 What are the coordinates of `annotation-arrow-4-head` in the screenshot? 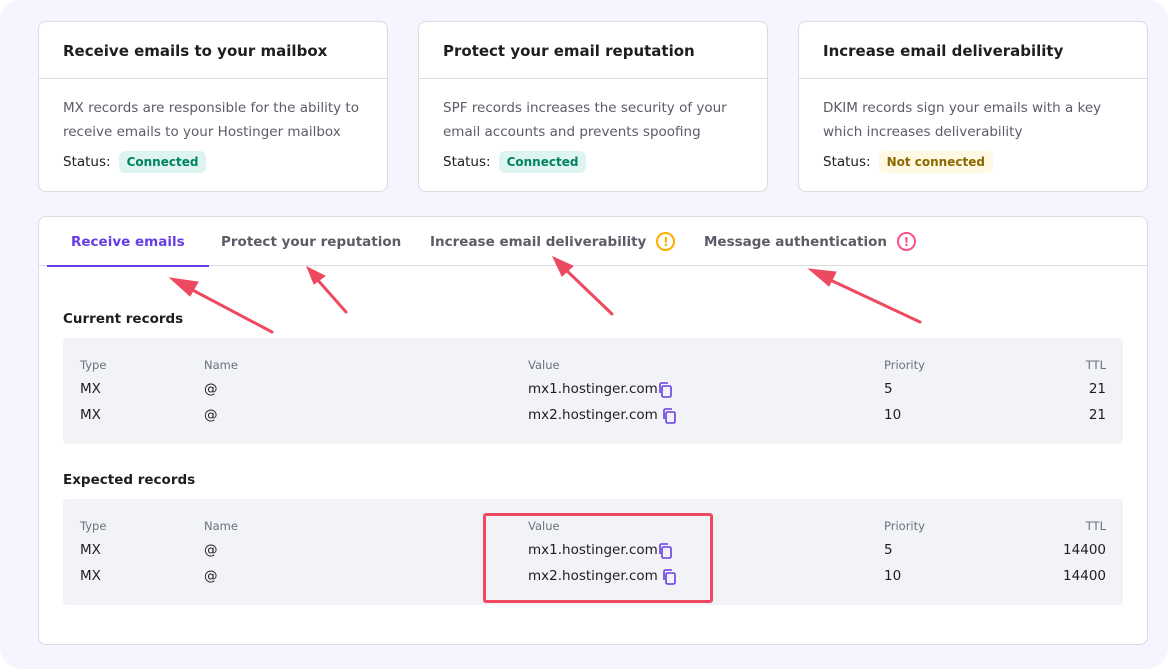 It's located at (822, 277).